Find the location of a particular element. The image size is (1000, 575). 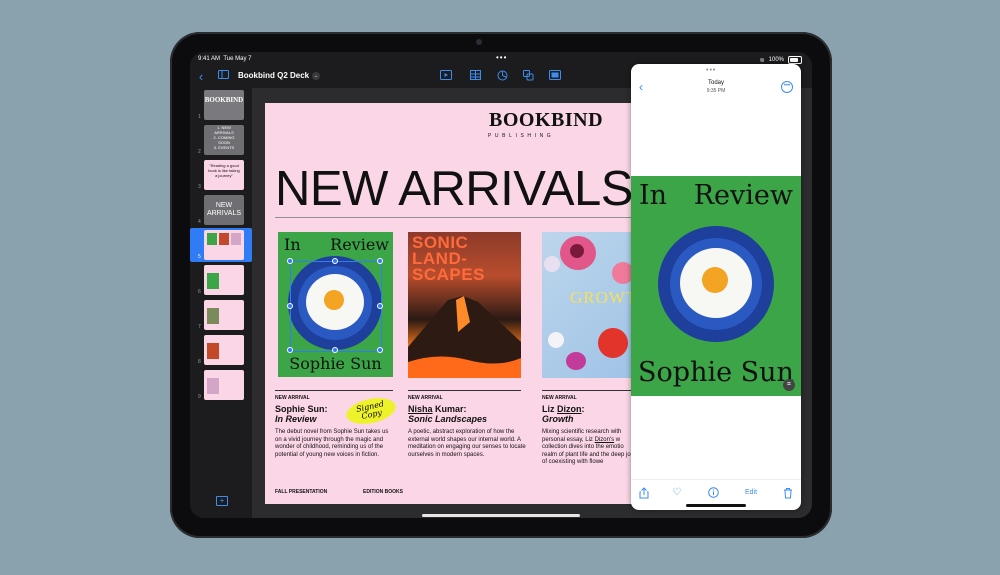

cover-title: In Review is located at coordinates (336, 244).